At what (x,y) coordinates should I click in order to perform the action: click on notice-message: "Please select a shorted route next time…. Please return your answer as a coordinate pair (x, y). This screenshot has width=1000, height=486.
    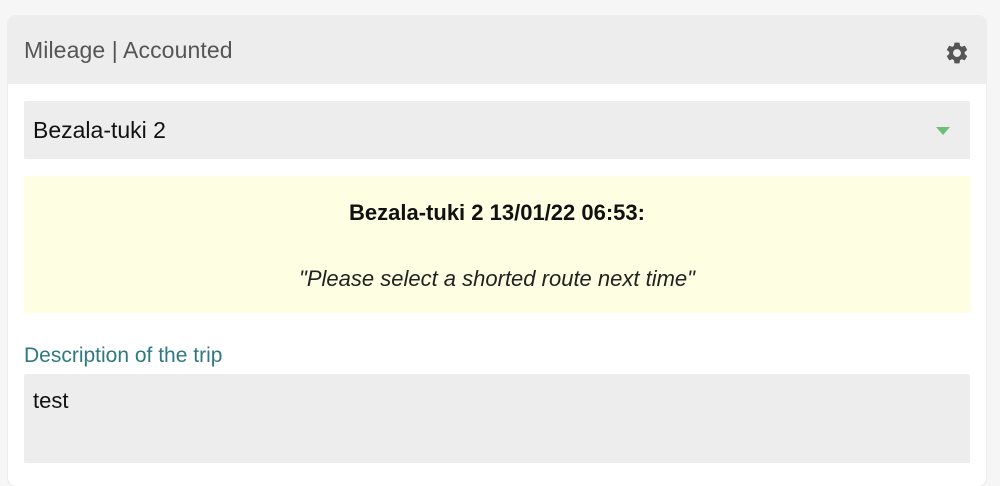
    Looking at the image, I should click on (497, 278).